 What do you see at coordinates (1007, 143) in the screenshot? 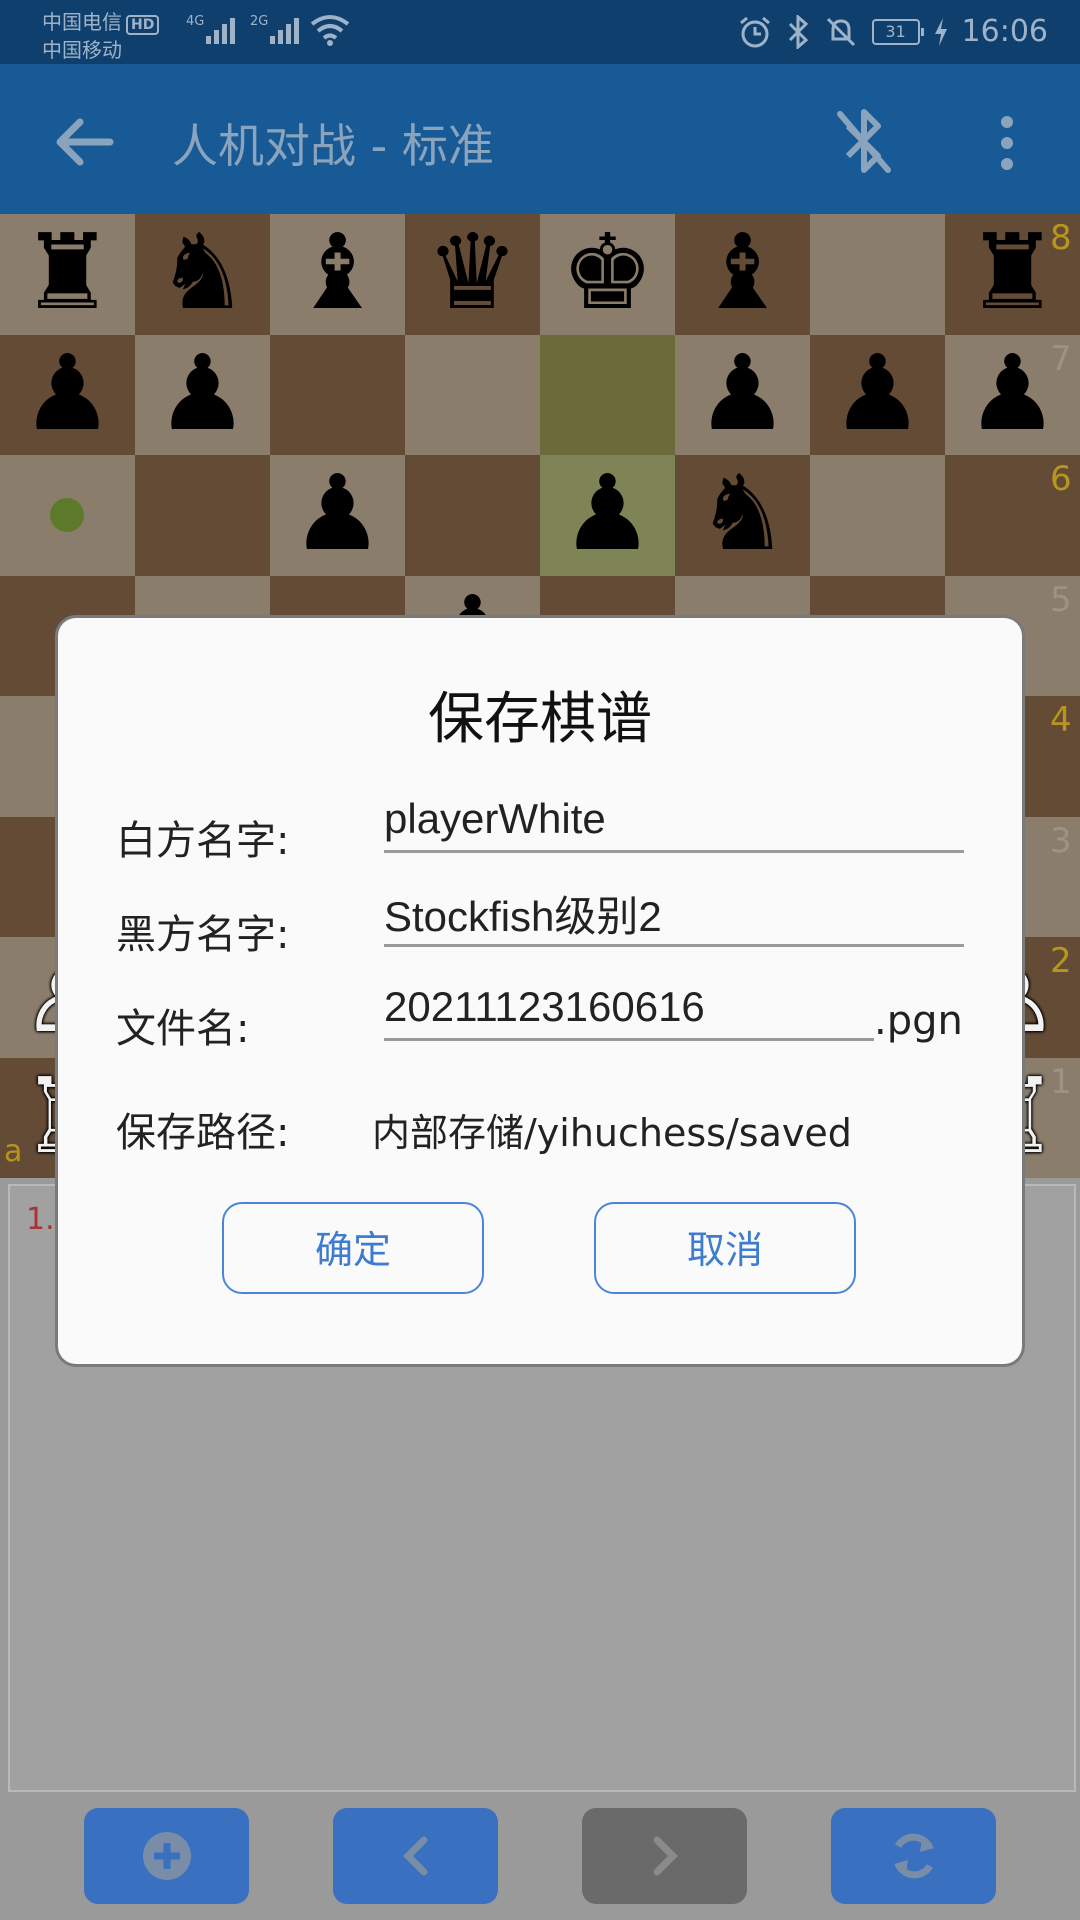
I see `more-vert-icon` at bounding box center [1007, 143].